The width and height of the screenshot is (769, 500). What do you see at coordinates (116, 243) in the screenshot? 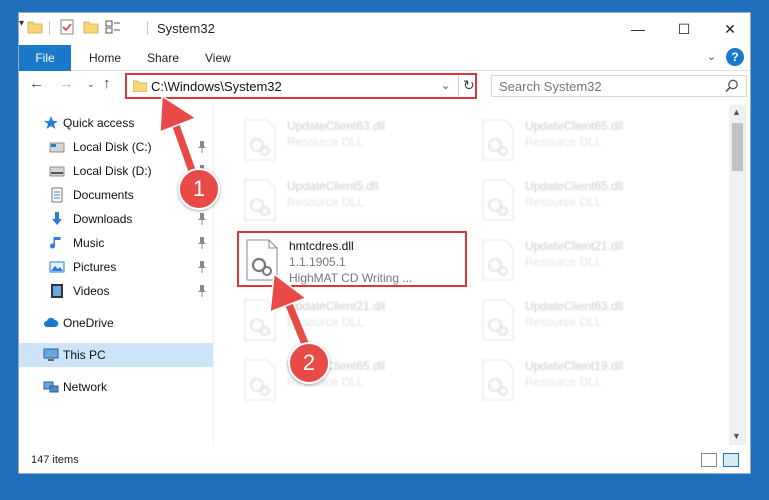
I see `sidebar-item-music: Music` at bounding box center [116, 243].